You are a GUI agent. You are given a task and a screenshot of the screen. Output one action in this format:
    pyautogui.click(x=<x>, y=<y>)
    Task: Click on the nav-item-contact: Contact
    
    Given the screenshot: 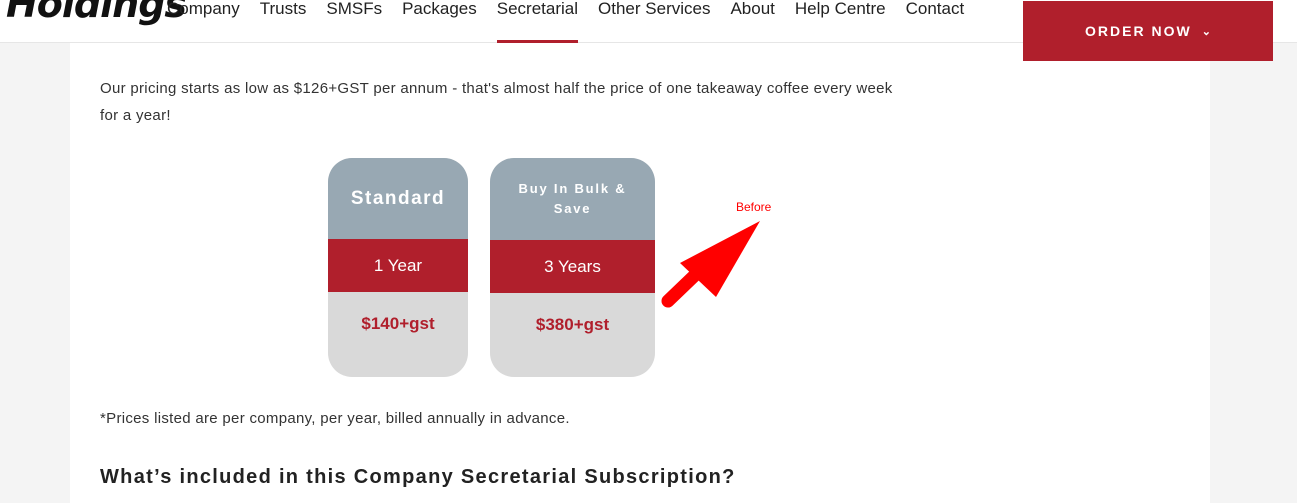 What is the action you would take?
    pyautogui.click(x=935, y=21)
    